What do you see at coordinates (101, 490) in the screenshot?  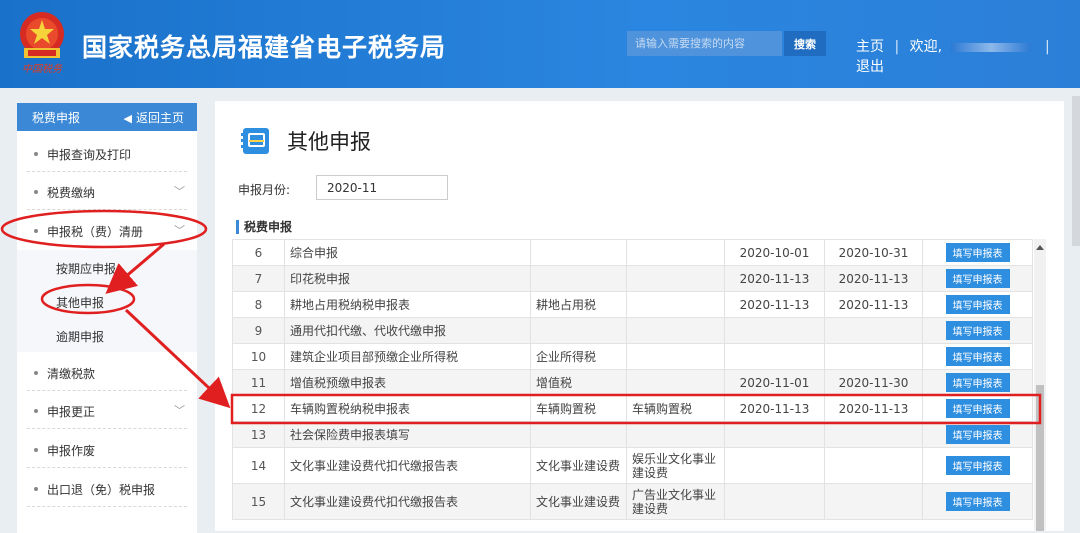 I see `sidebar-item-label: 出口退（免）税申报` at bounding box center [101, 490].